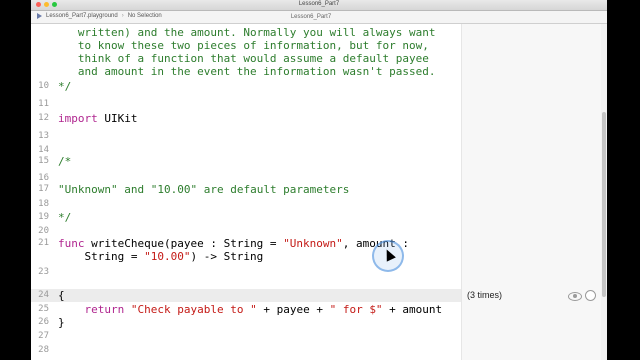 This screenshot has height=360, width=640. What do you see at coordinates (161, 256) in the screenshot?
I see `function-signature-continued: String = "10.00") -> String` at bounding box center [161, 256].